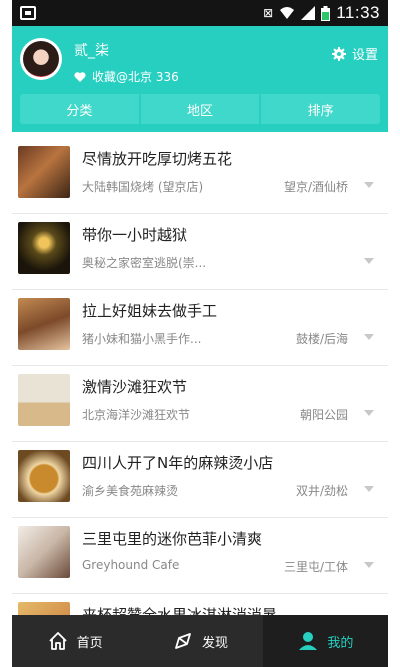 The image size is (400, 667). Describe the element at coordinates (180, 610) in the screenshot. I see `item-title: 来杯超赞全水果冰淇淋消消暑` at that location.